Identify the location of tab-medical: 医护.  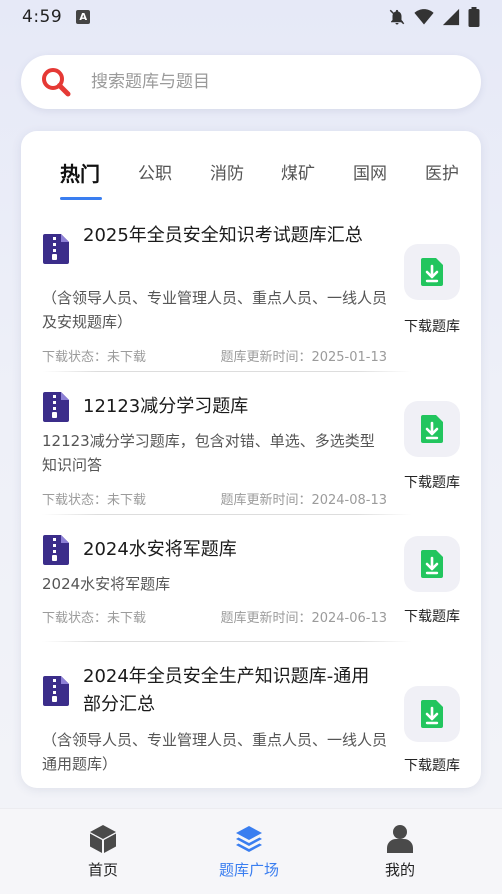
(442, 171).